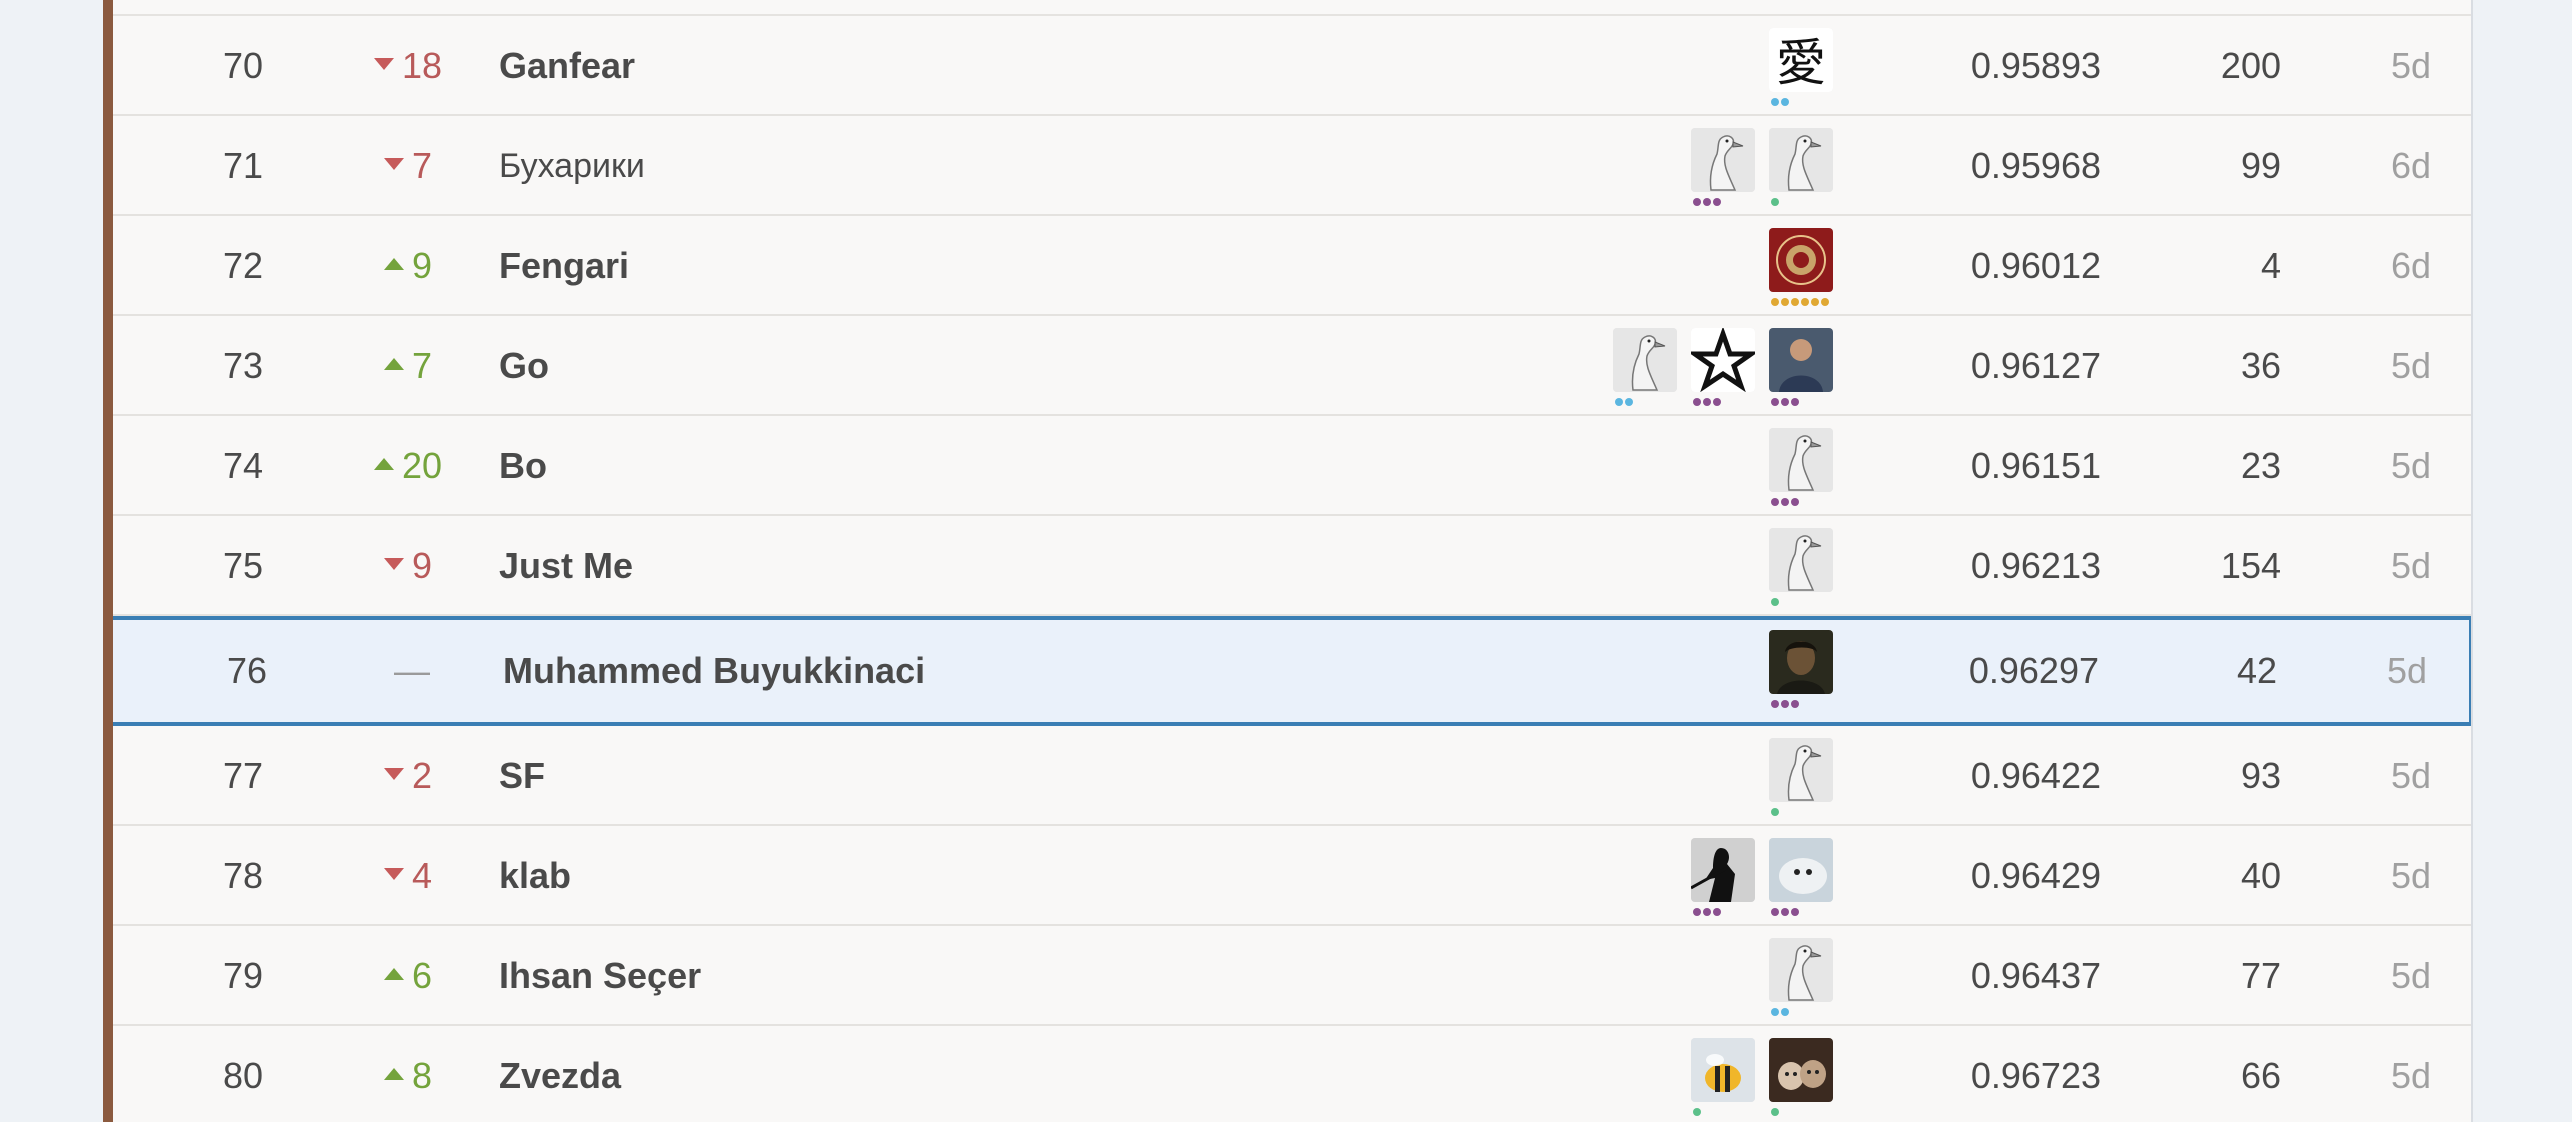  I want to click on rank-change-value: 9, so click(422, 565).